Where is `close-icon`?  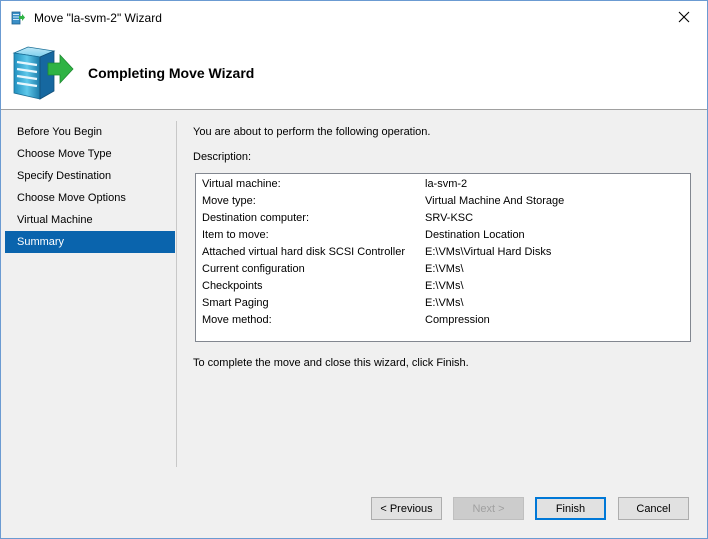
close-icon is located at coordinates (684, 18).